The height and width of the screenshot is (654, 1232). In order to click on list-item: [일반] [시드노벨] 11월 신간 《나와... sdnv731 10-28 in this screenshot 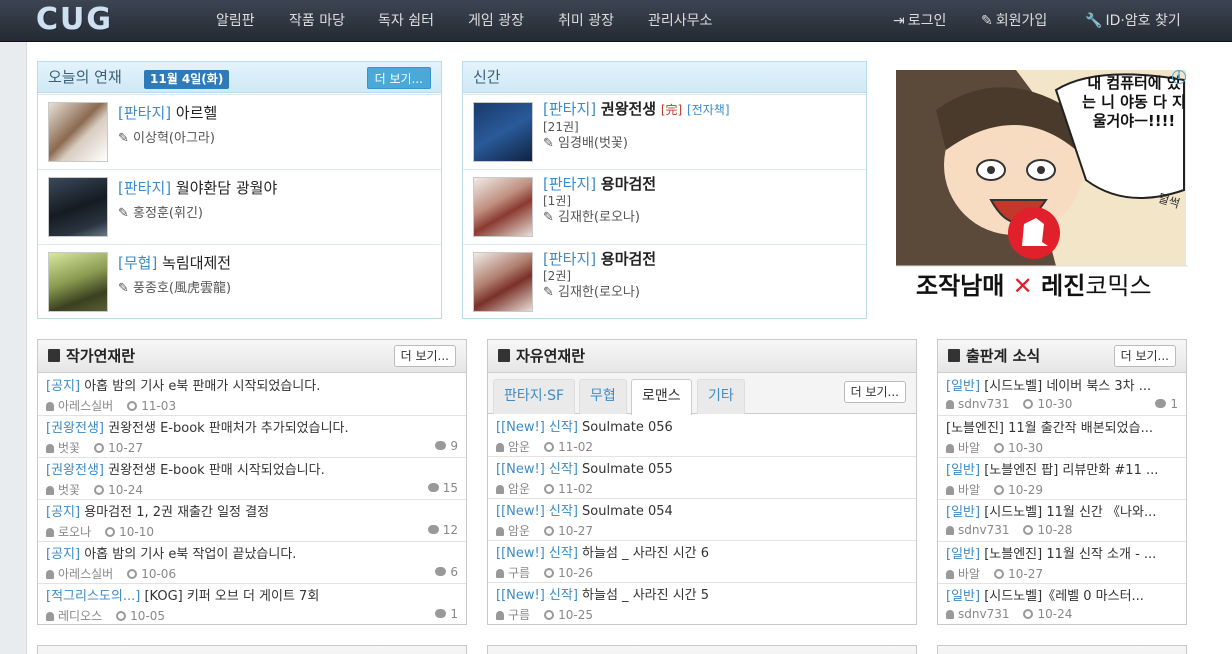, I will do `click(1062, 521)`.